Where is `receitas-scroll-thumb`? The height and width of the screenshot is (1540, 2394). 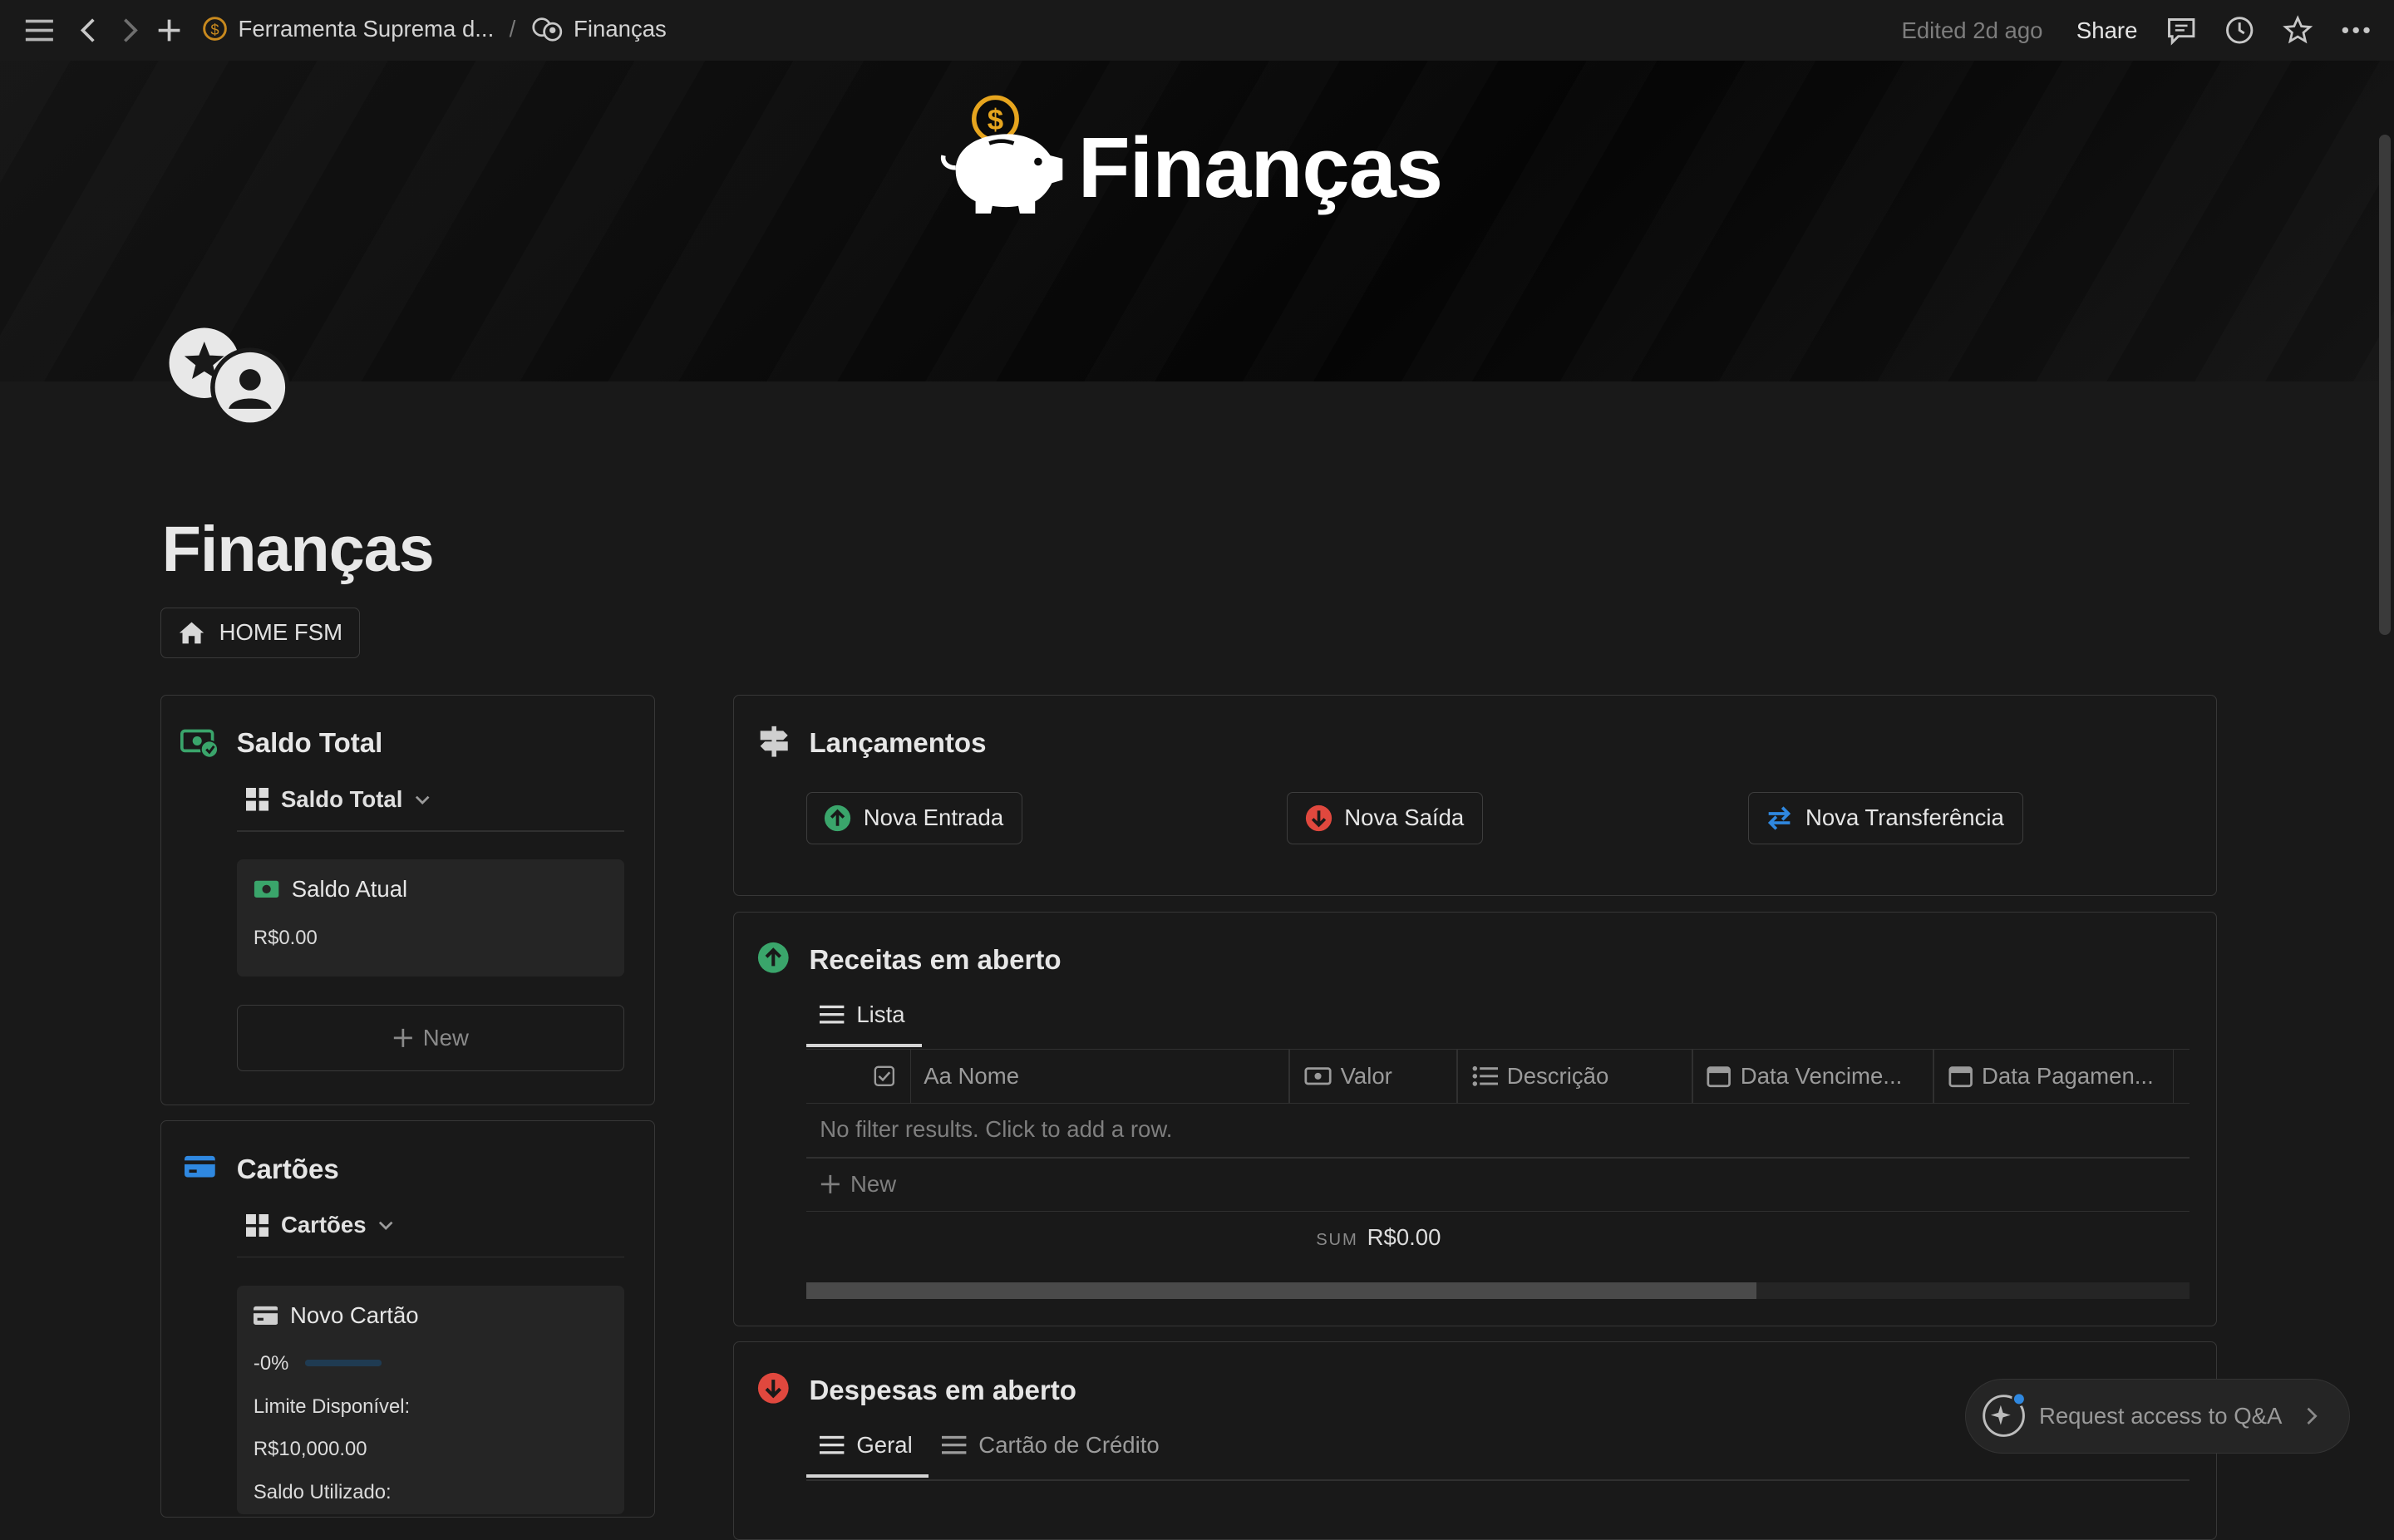
receitas-scroll-thumb is located at coordinates (1280, 1291).